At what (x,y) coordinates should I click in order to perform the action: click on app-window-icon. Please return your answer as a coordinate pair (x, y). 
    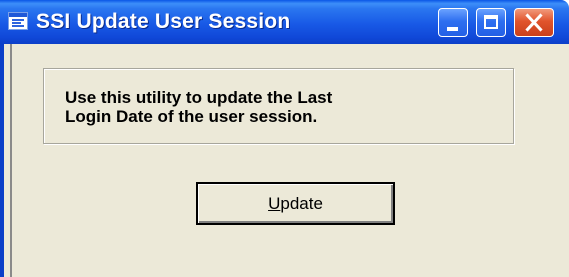
    Looking at the image, I should click on (18, 21).